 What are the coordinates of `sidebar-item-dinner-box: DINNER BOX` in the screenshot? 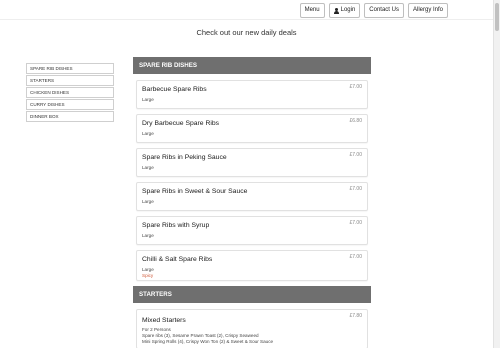 It's located at (70, 116).